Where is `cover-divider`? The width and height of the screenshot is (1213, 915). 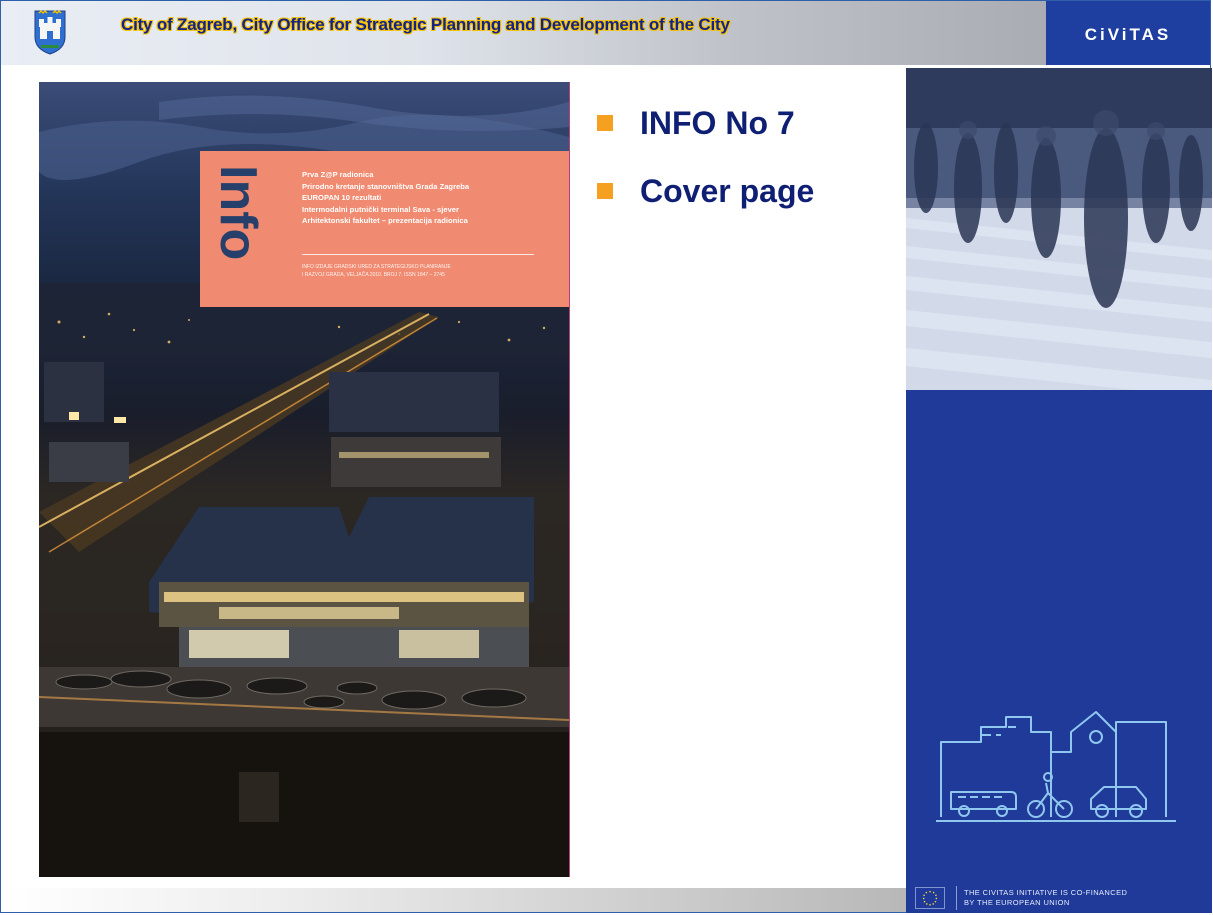 cover-divider is located at coordinates (418, 254).